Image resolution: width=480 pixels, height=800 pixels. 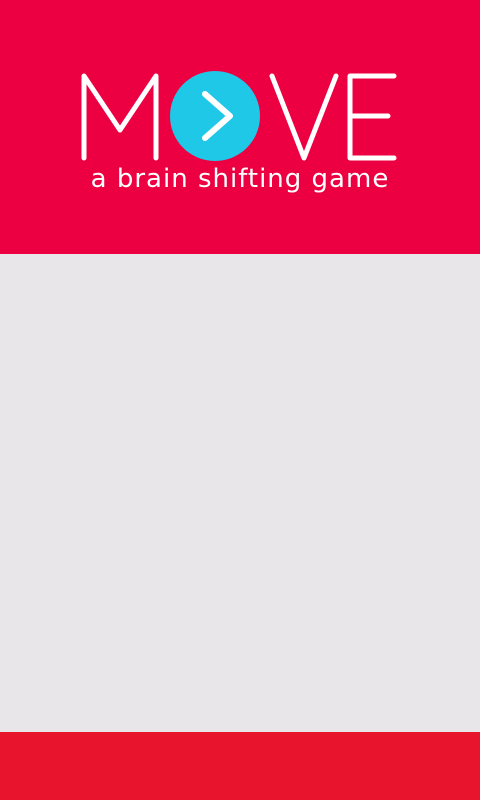 What do you see at coordinates (304, 117) in the screenshot?
I see `logo-letter-v` at bounding box center [304, 117].